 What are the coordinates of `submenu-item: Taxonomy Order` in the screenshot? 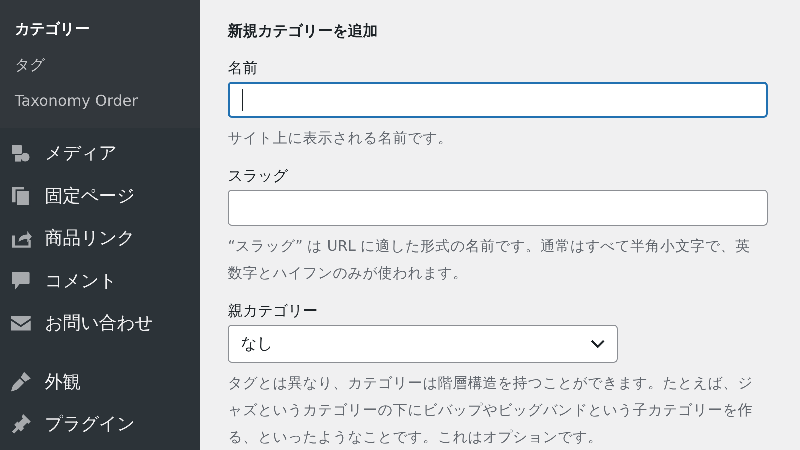 It's located at (100, 104).